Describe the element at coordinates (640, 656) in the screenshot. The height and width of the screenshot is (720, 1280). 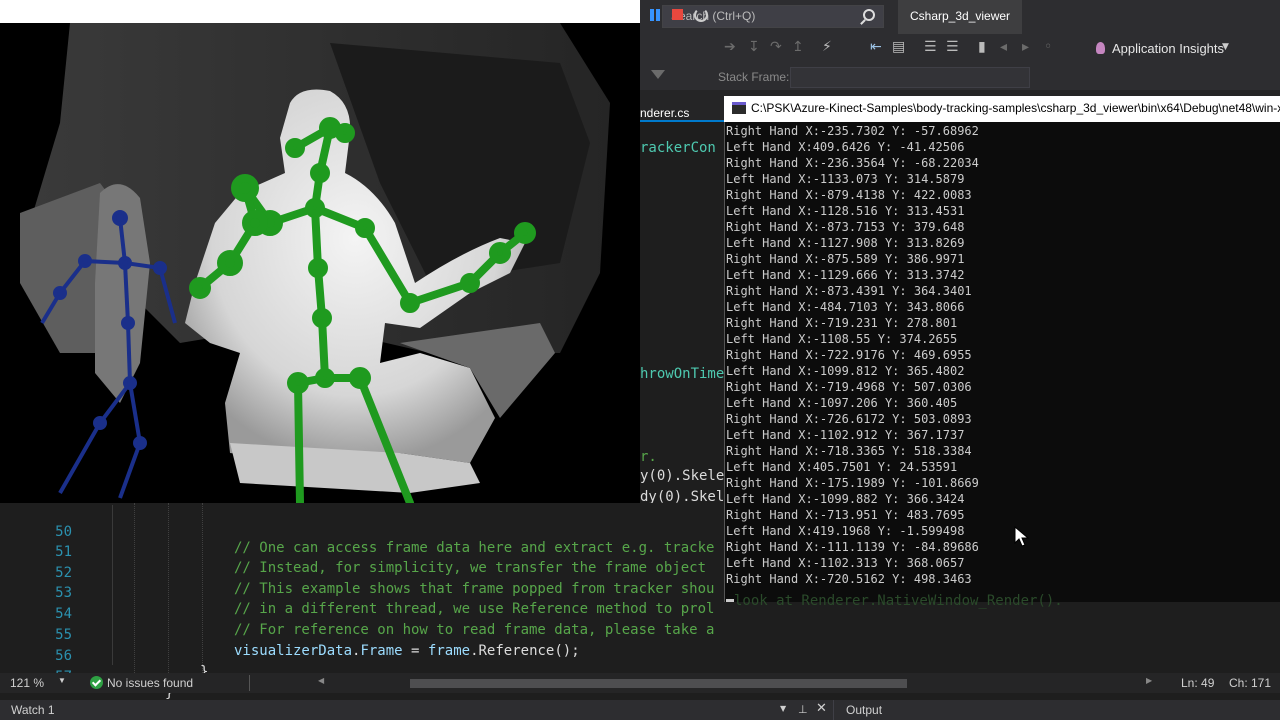
I see `code-line: 56 }` at that location.